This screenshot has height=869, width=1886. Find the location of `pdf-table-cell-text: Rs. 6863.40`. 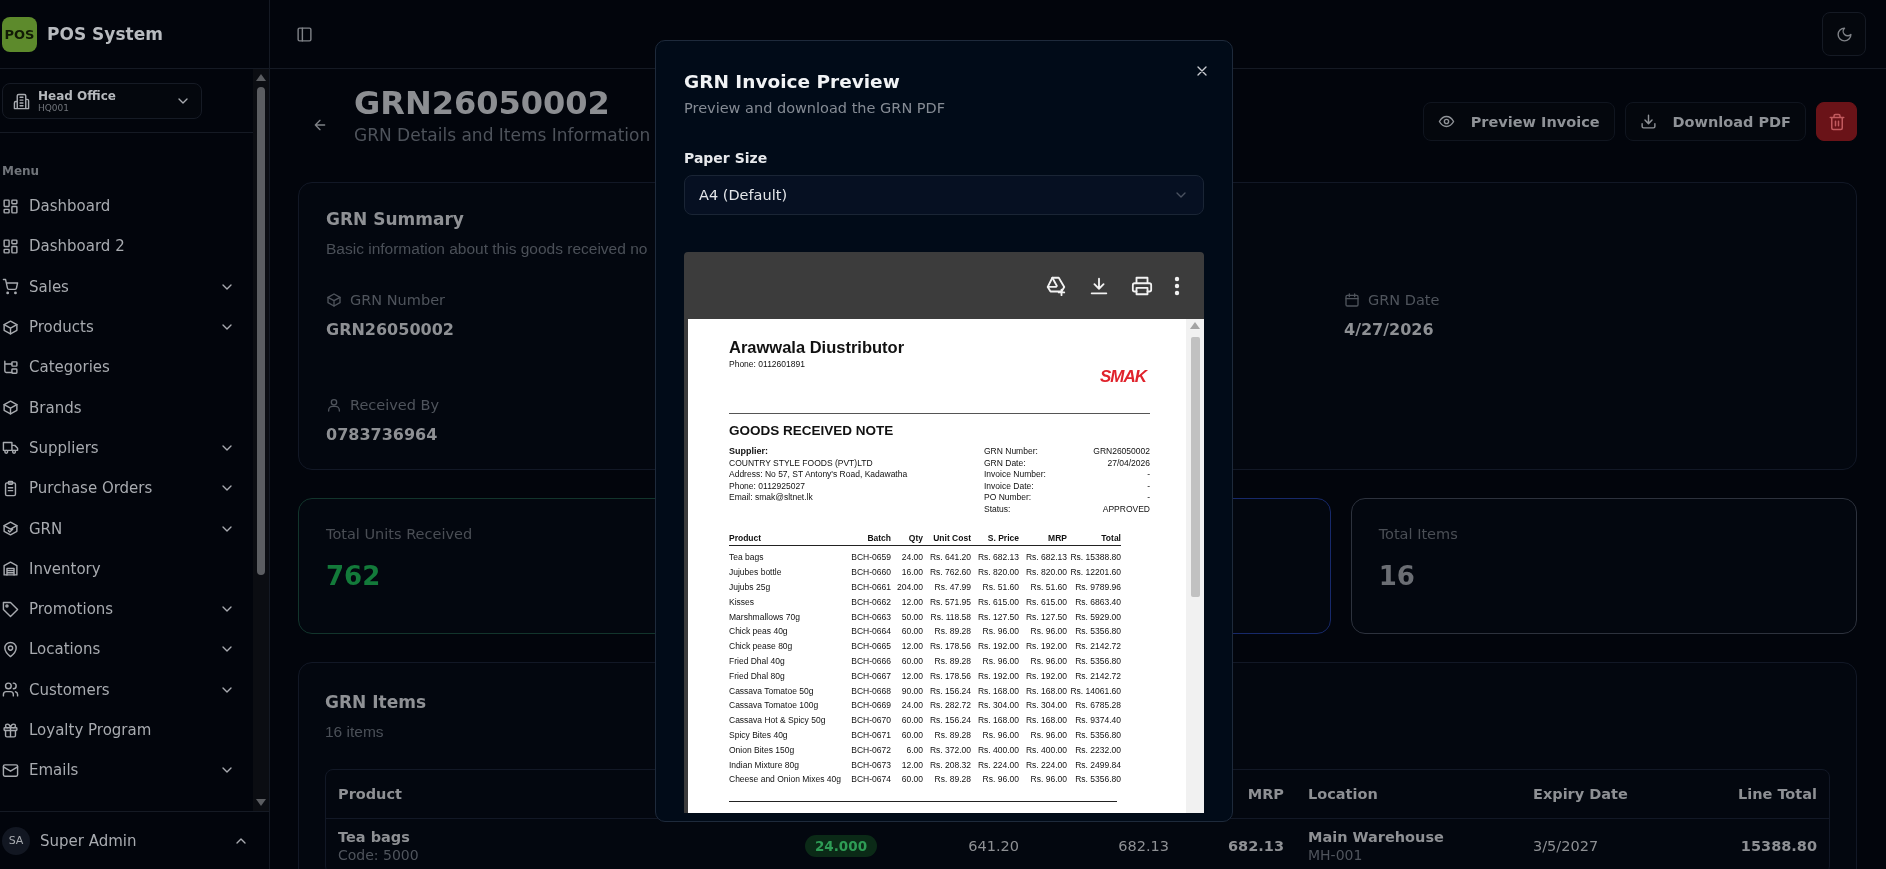

pdf-table-cell-text: Rs. 6863.40 is located at coordinates (1097, 601).